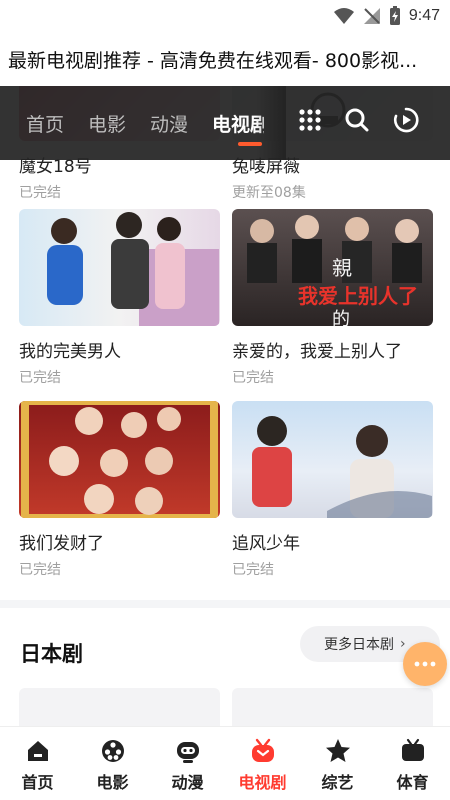  What do you see at coordinates (310, 120) in the screenshot?
I see `grid-icon` at bounding box center [310, 120].